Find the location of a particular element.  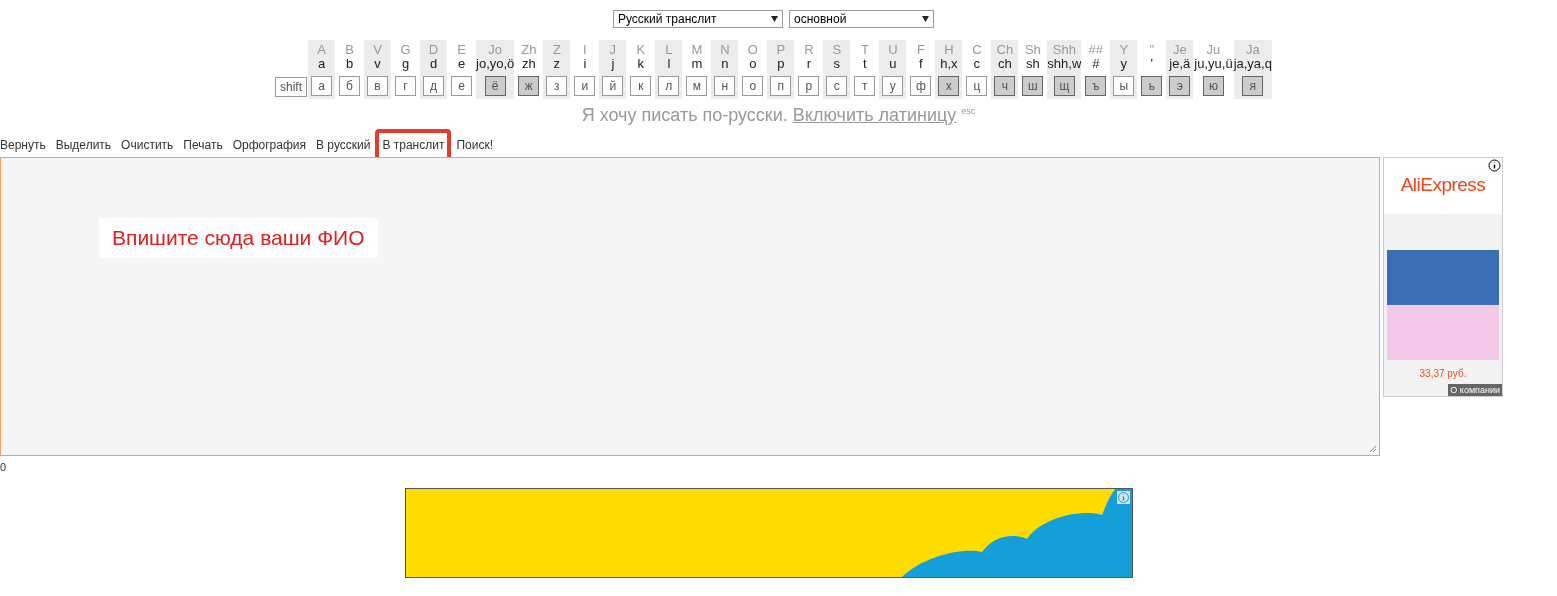

key-label: A is located at coordinates (321, 49).